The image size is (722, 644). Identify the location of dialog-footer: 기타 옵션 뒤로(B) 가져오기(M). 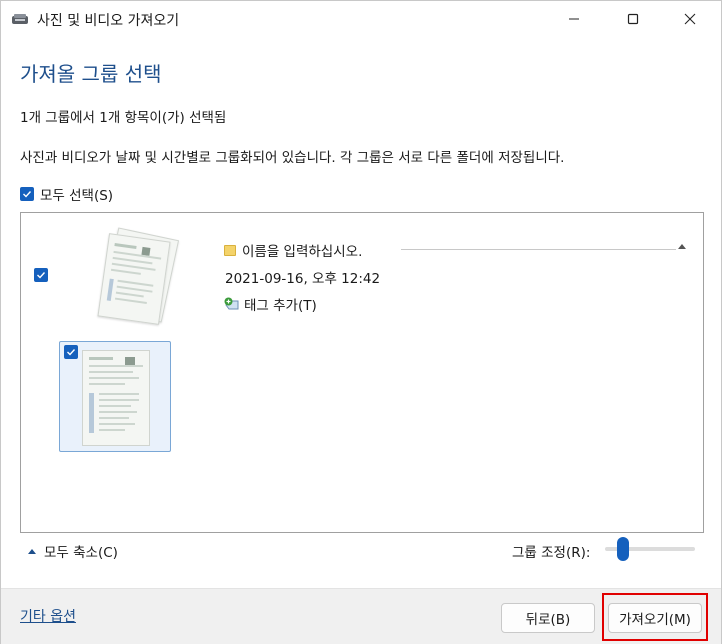
(361, 616).